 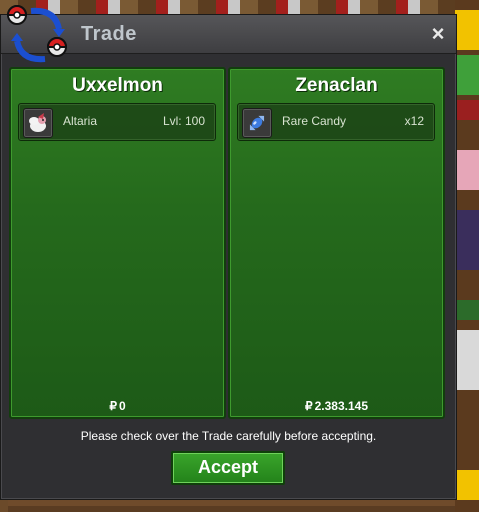 I want to click on close-button: ×, so click(x=438, y=33).